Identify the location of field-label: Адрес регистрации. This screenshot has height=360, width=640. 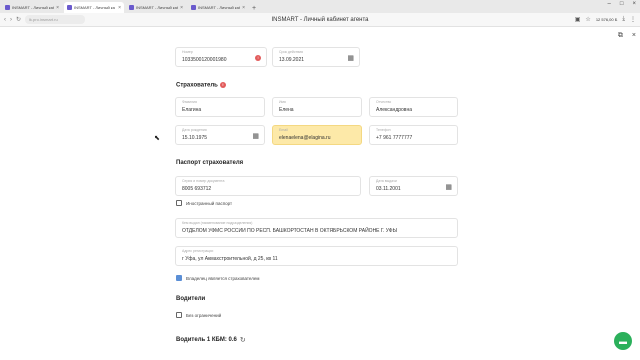
(198, 251).